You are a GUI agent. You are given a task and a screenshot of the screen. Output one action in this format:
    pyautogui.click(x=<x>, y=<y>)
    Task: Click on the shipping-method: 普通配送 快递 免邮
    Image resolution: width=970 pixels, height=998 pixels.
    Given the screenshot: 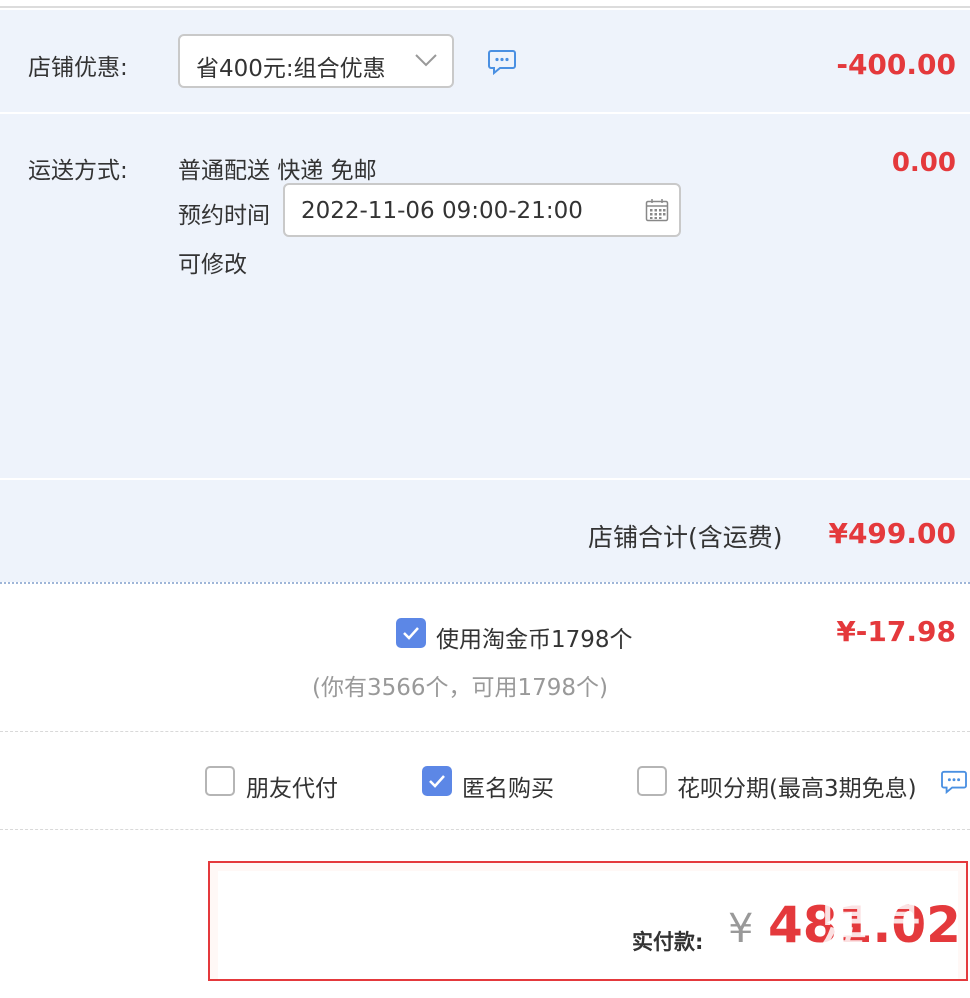 What is the action you would take?
    pyautogui.click(x=277, y=171)
    